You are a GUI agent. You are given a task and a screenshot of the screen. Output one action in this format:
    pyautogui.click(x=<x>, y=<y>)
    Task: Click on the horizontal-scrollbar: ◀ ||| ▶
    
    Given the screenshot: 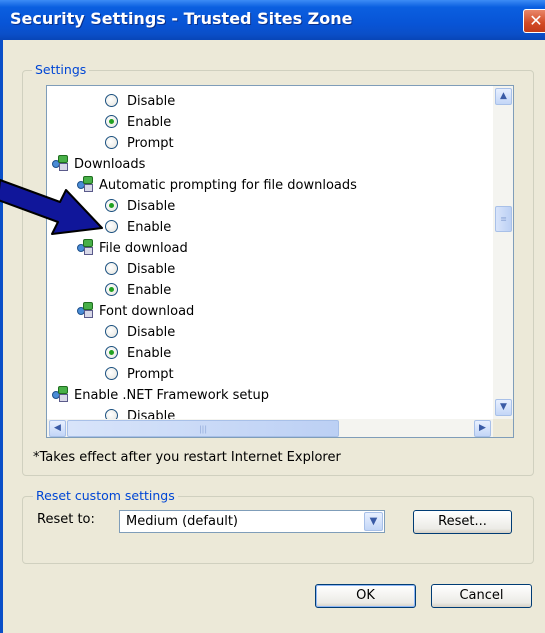 What is the action you would take?
    pyautogui.click(x=270, y=428)
    